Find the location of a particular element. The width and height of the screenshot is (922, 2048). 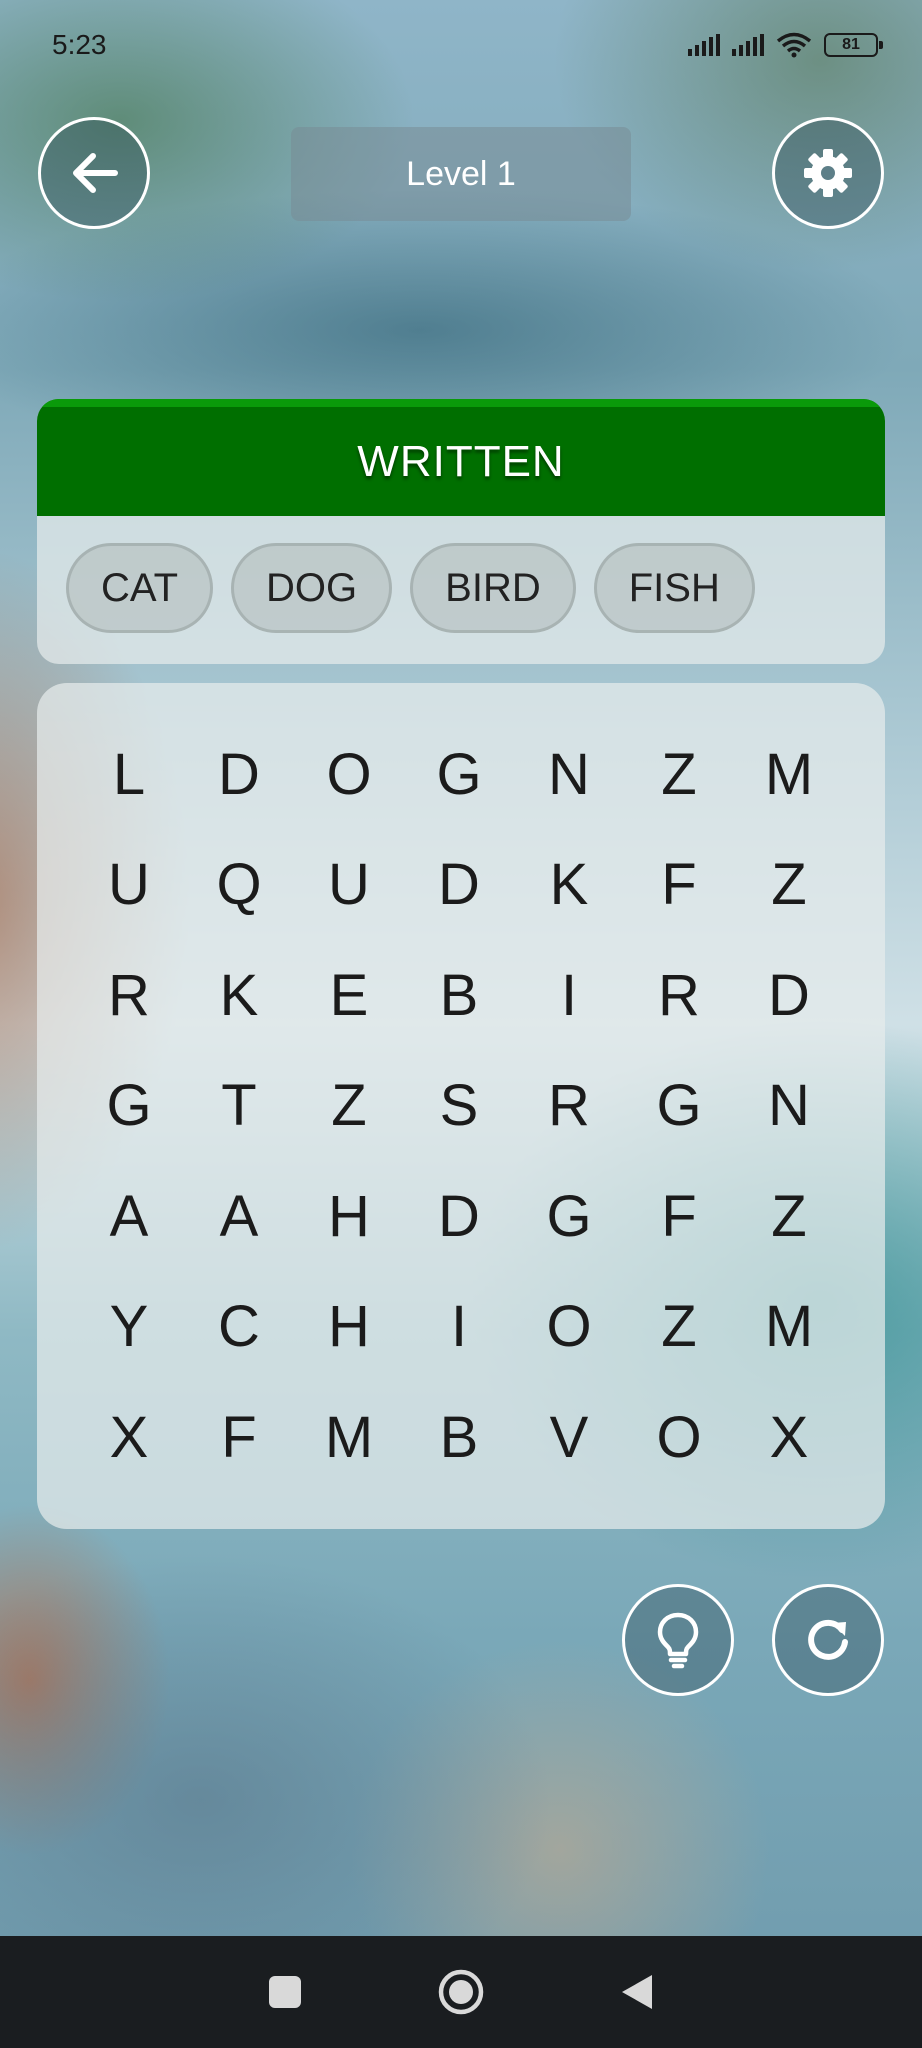

triangle-back-icon is located at coordinates (637, 1992).